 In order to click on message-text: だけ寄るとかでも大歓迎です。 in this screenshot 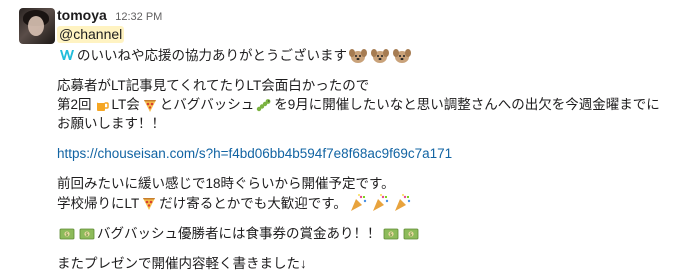, I will do `click(253, 203)`.